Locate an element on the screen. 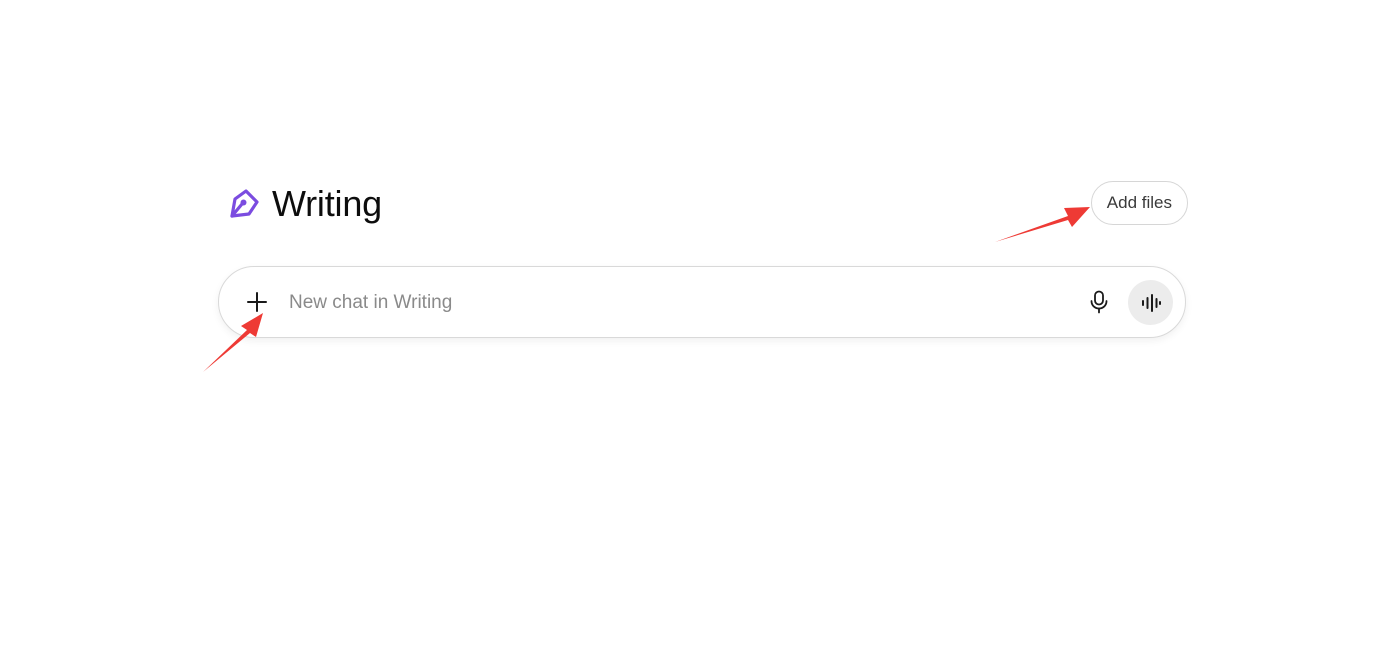 The height and width of the screenshot is (656, 1400). project-header: Writing Add files is located at coordinates (705, 204).